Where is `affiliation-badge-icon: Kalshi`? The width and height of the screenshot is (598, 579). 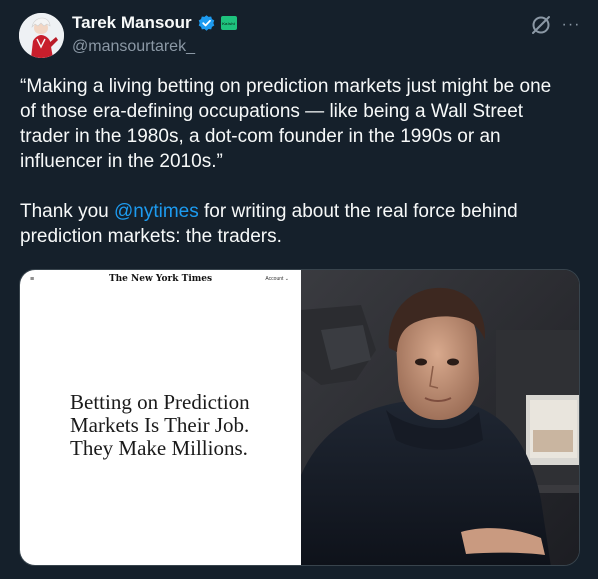
affiliation-badge-icon: Kalshi is located at coordinates (228, 23).